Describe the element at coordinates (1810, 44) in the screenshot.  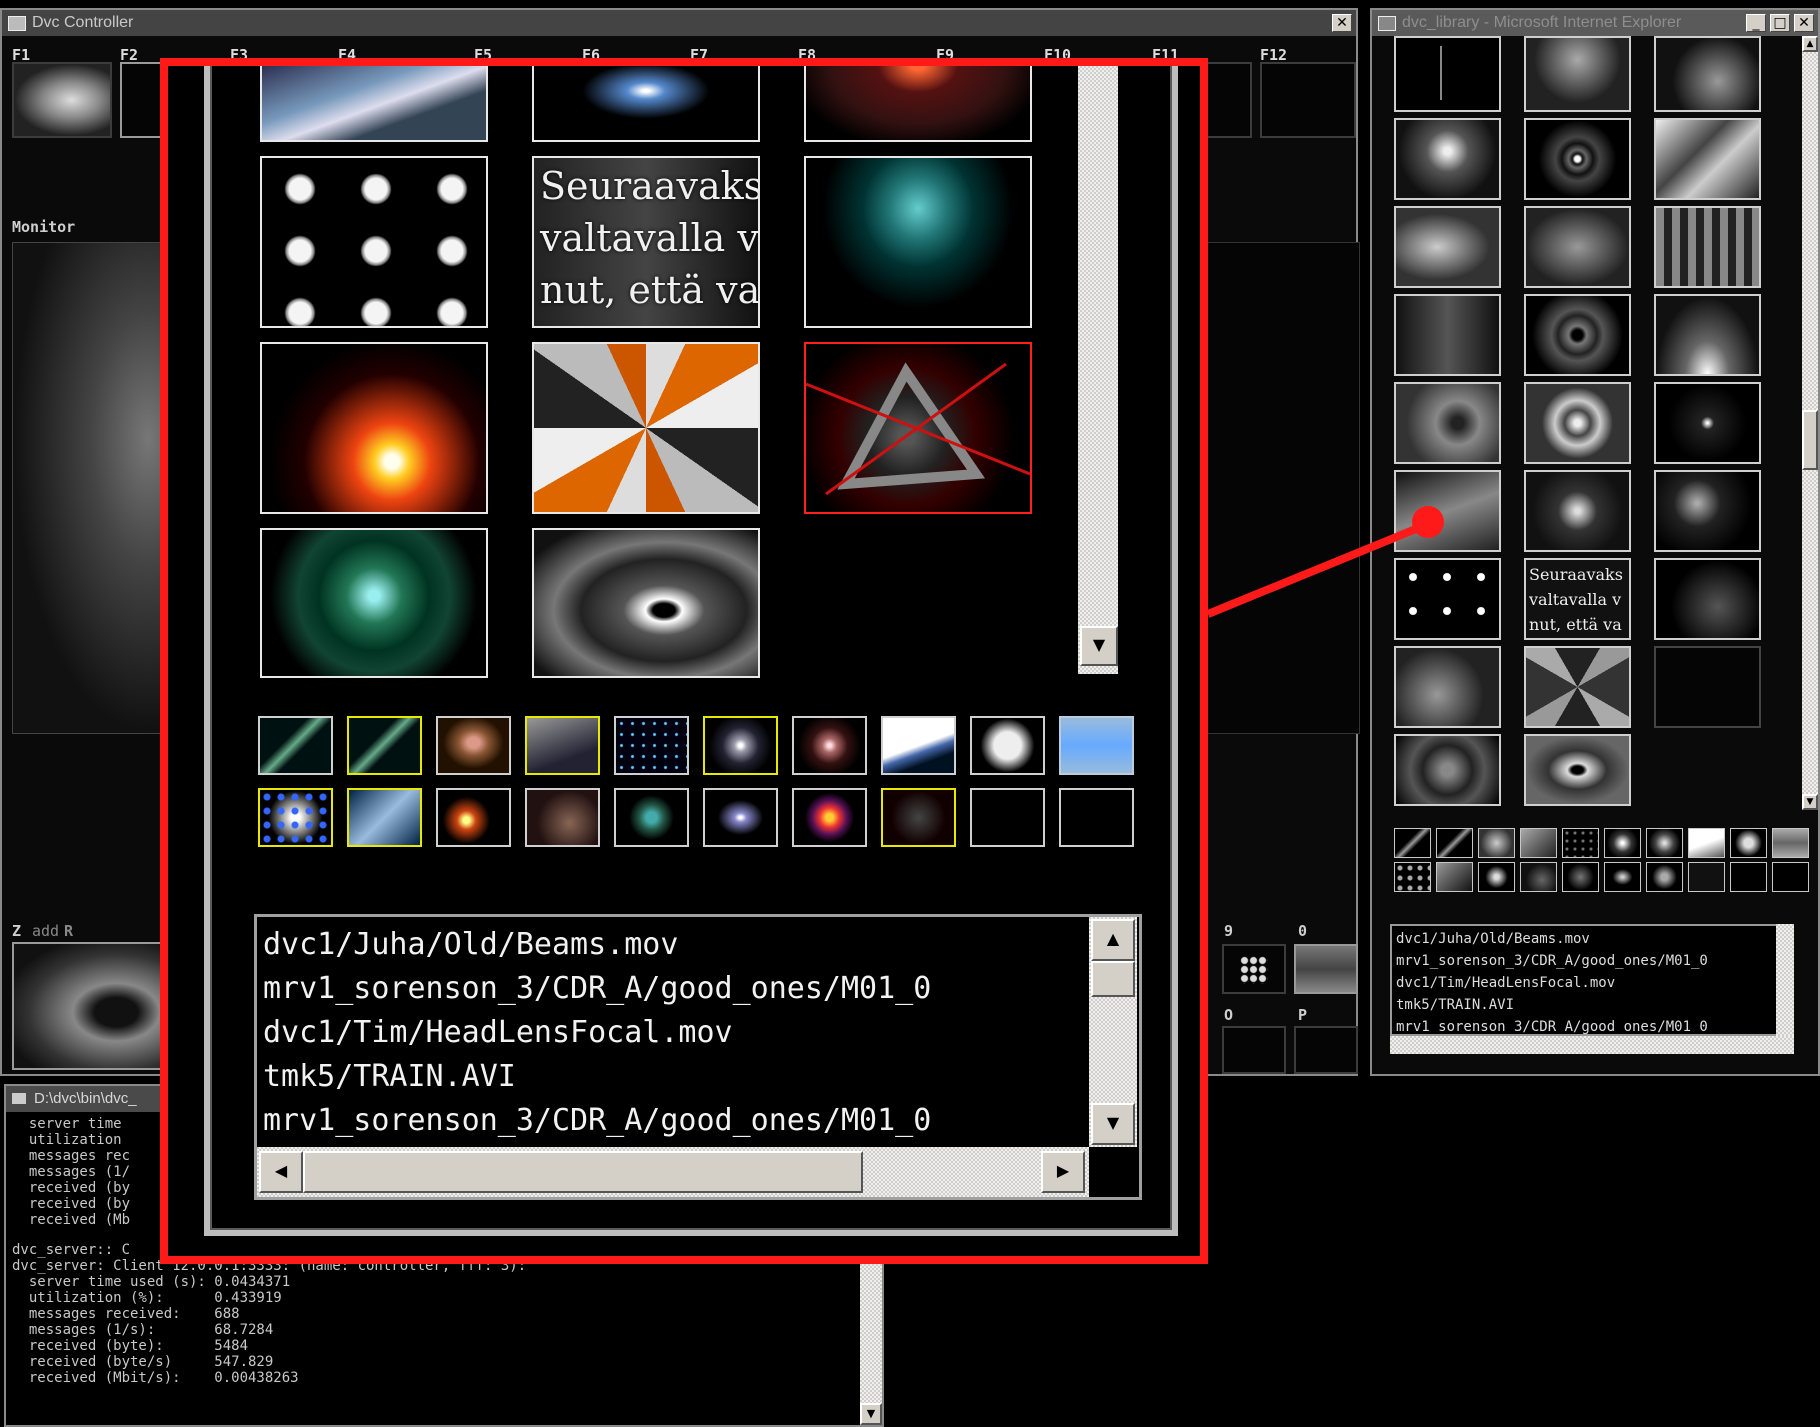
I see `library-page-scroll-up: ▲` at that location.